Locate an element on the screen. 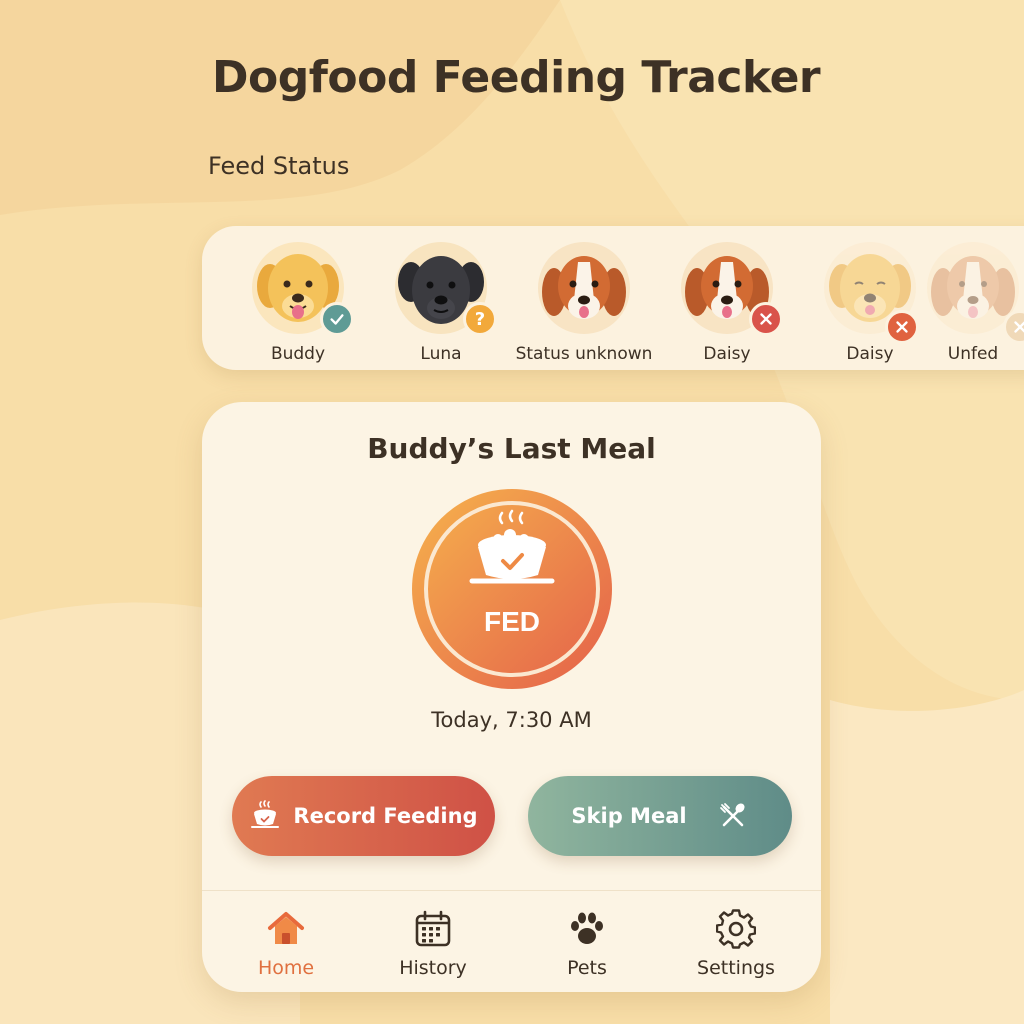  record-feeding-label: Record Feeding is located at coordinates (385, 816).